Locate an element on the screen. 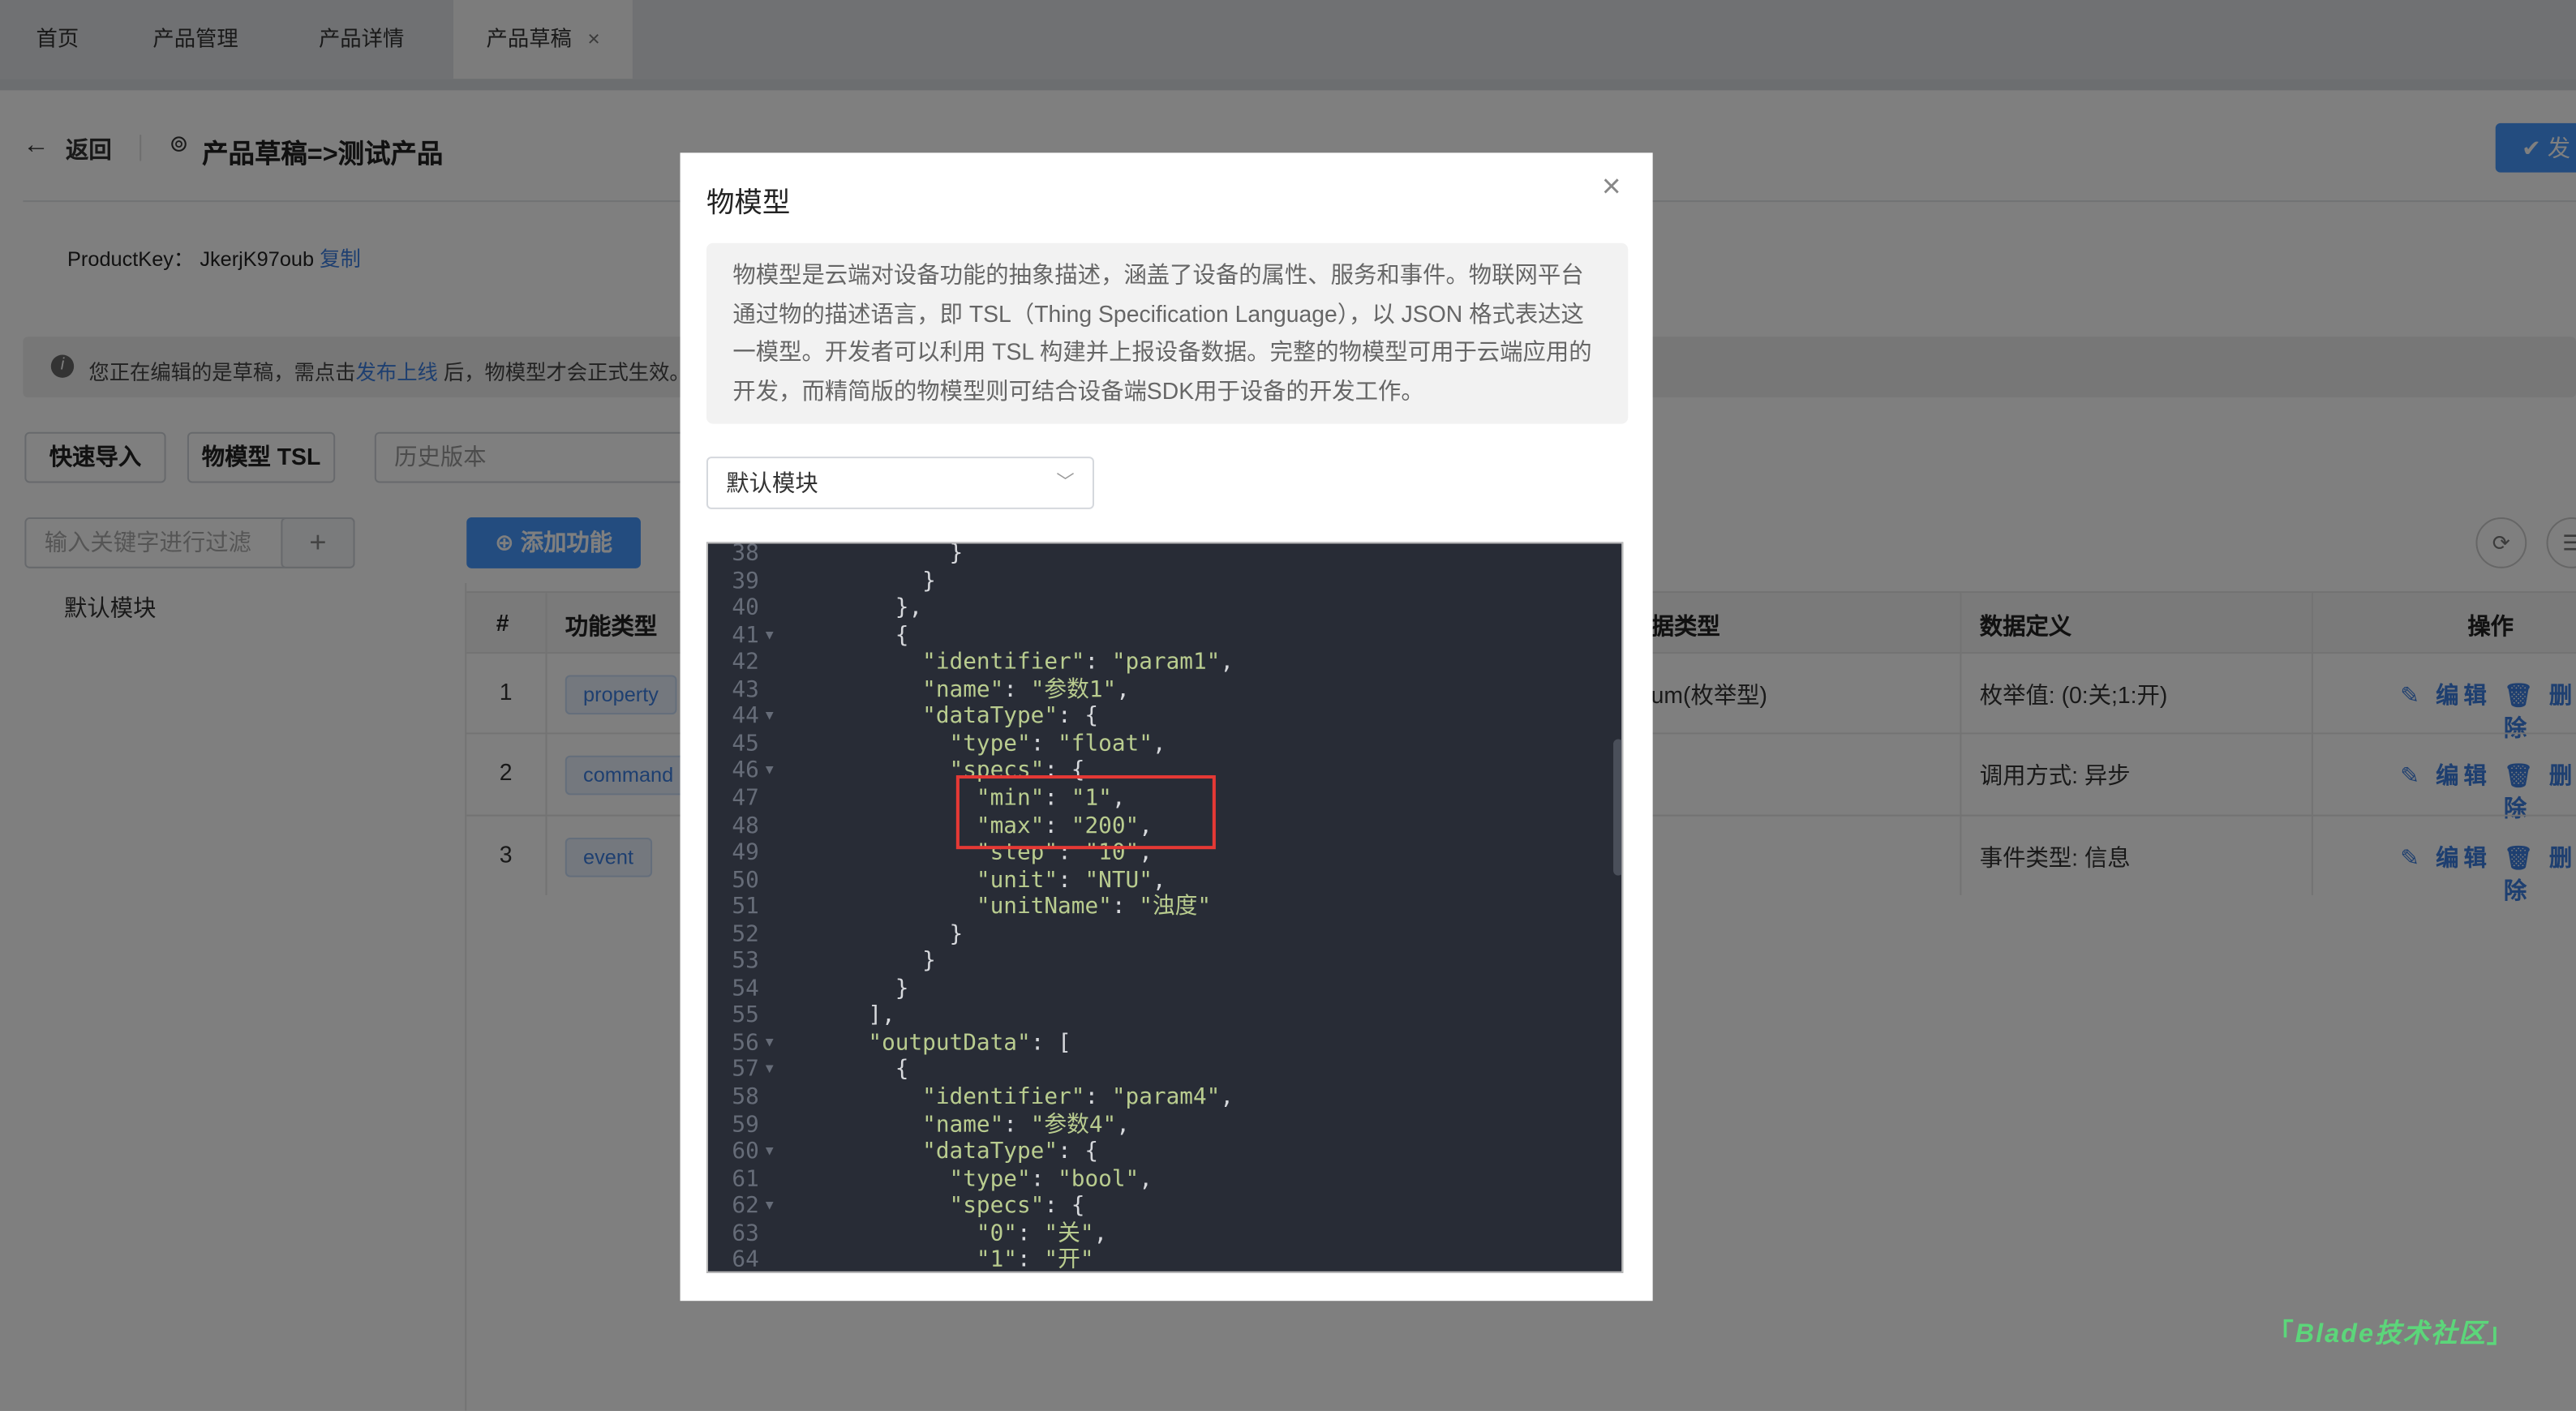 Image resolution: width=2576 pixels, height=1411 pixels. code-text: "type": "bool", is located at coordinates (1051, 1178).